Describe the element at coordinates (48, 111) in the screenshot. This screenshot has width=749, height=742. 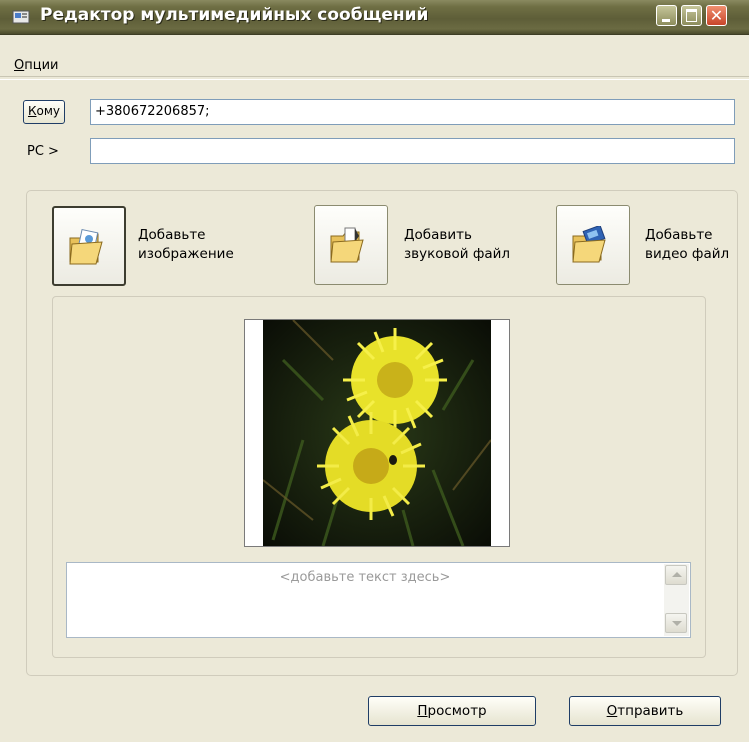
I see `to-button-label: ому` at that location.